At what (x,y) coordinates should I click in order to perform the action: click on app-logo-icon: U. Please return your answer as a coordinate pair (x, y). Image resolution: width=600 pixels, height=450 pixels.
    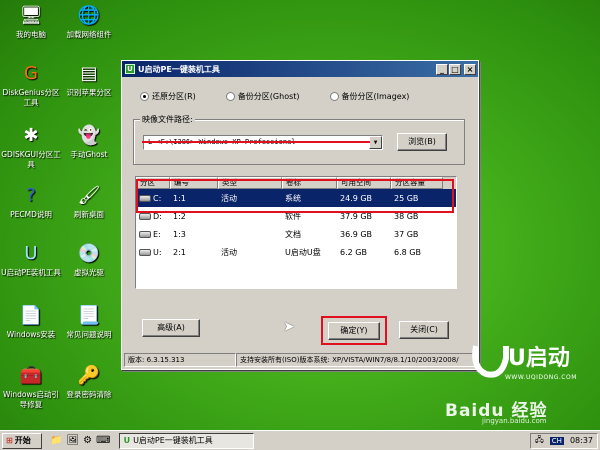
    Looking at the image, I should click on (127, 440).